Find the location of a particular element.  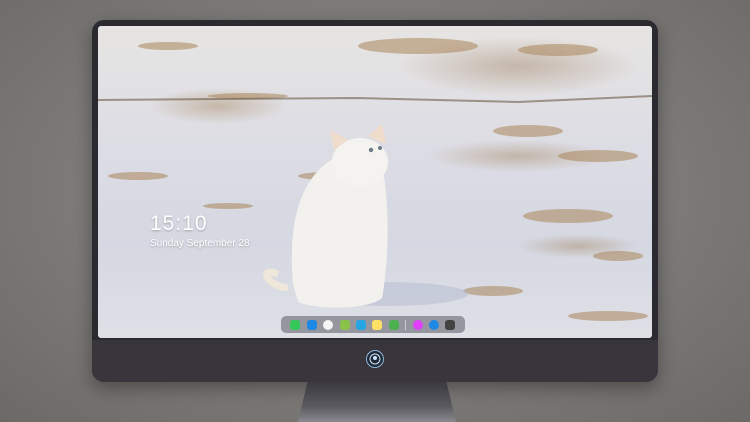

lock-screen-date: Sunday September 28 is located at coordinates (200, 243).